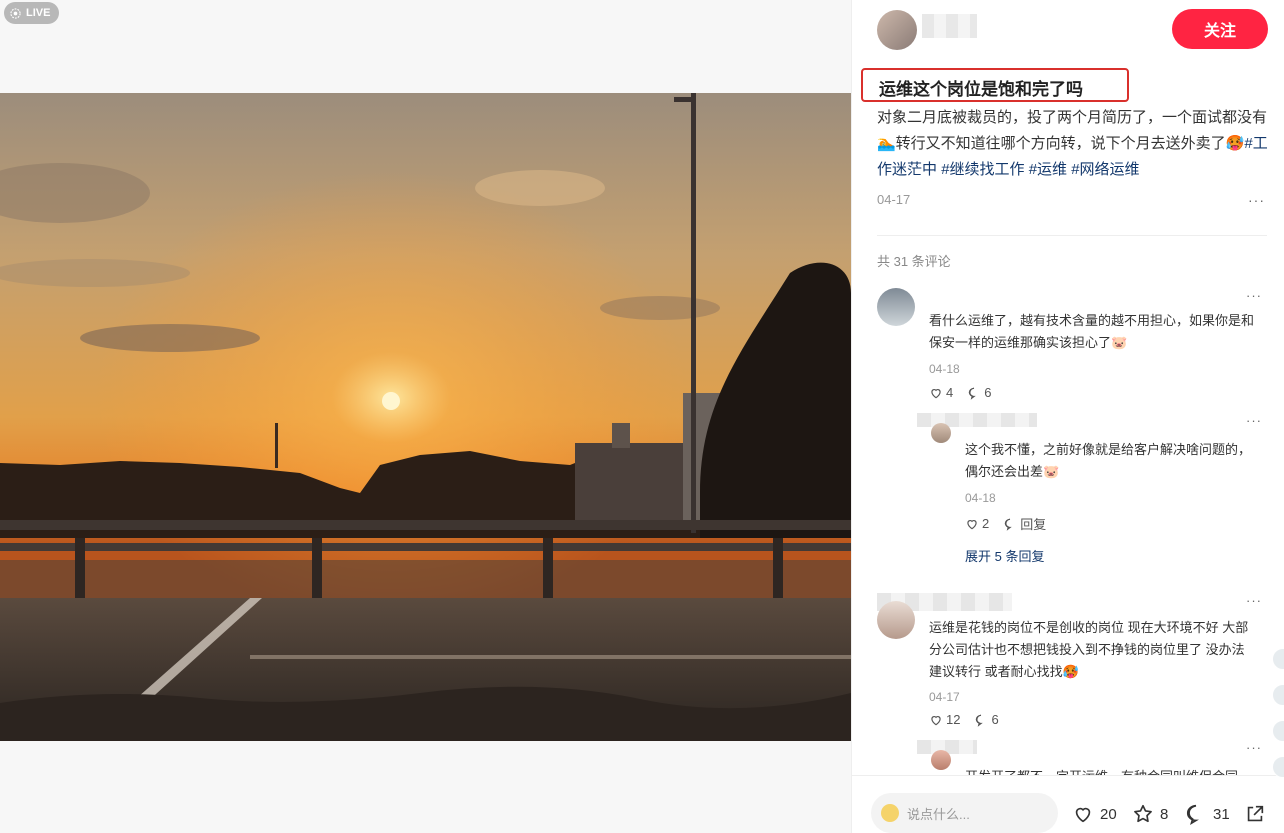 This screenshot has height=833, width=1284. Describe the element at coordinates (944, 697) in the screenshot. I see `comment-date: 04-17` at that location.